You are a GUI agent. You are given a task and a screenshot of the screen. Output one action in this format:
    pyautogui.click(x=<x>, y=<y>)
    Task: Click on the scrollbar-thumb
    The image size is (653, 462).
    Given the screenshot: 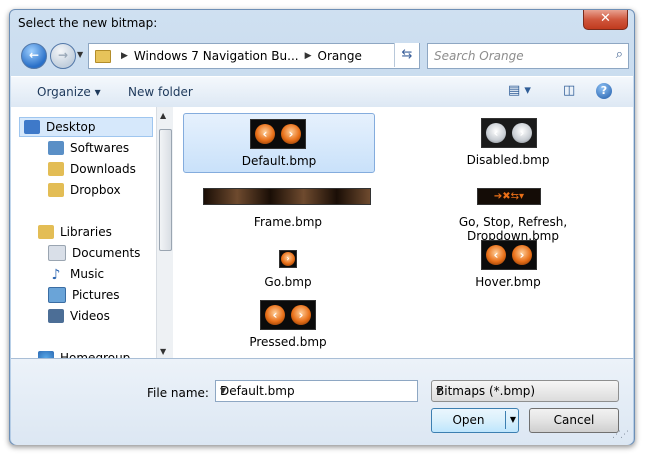 What is the action you would take?
    pyautogui.click(x=165, y=190)
    